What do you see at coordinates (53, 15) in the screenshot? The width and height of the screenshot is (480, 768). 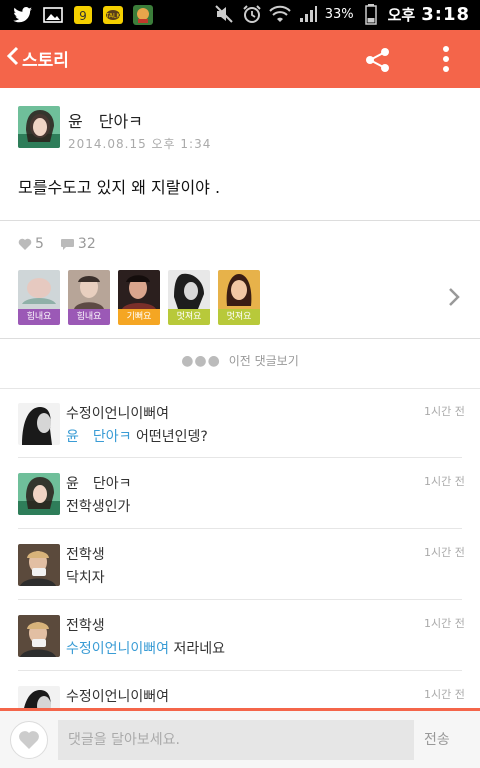 I see `gallery-icon` at bounding box center [53, 15].